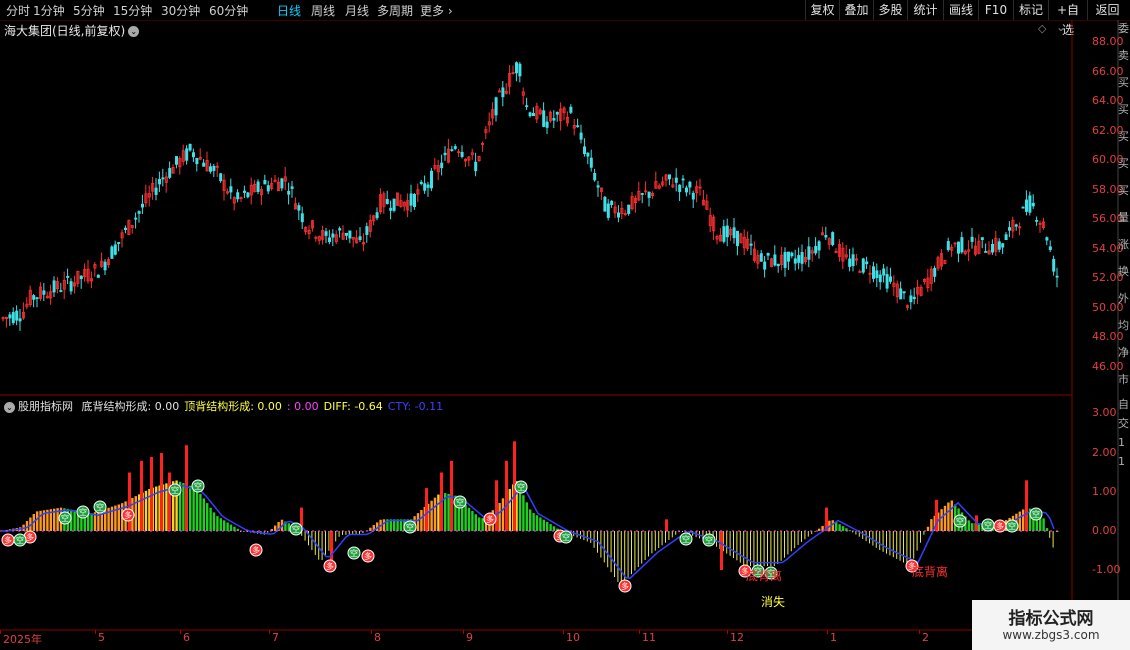  Describe the element at coordinates (275, 637) in the screenshot. I see `date-tick: 7` at that location.